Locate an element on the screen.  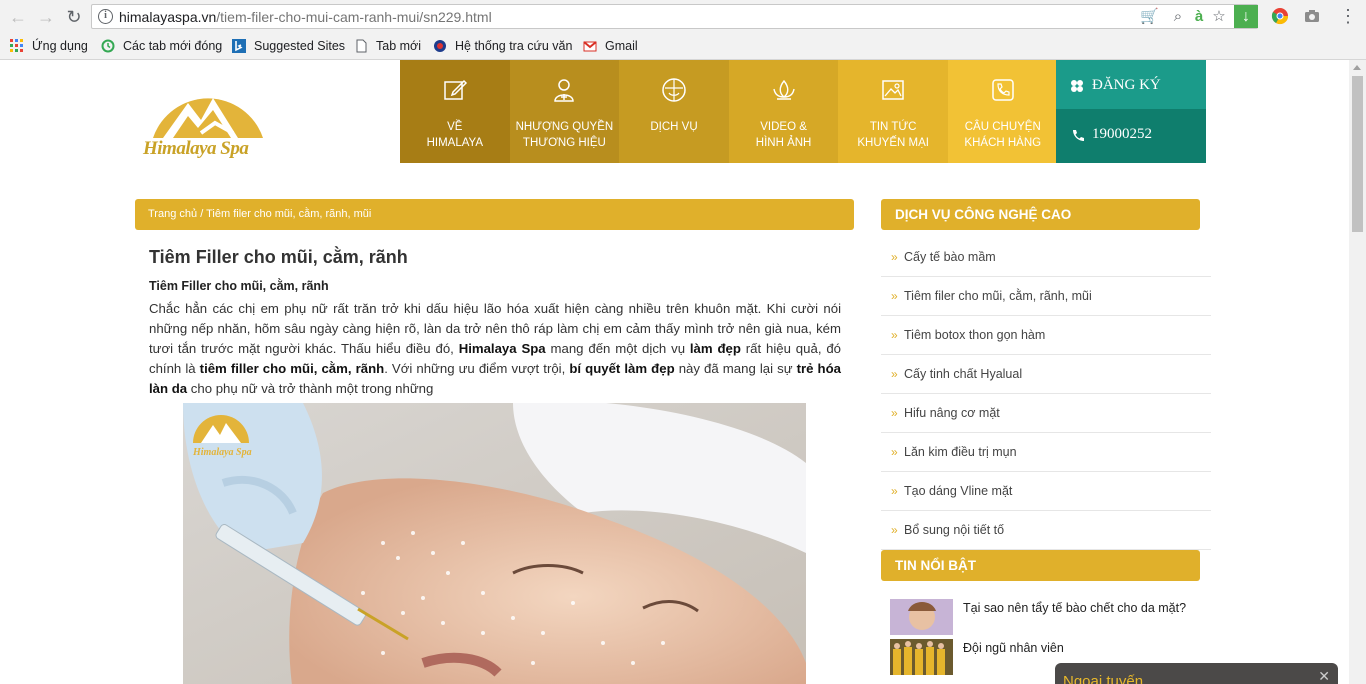
service-item: » Cấy tinh chất Hyalual is located at coordinates (1046, 374).